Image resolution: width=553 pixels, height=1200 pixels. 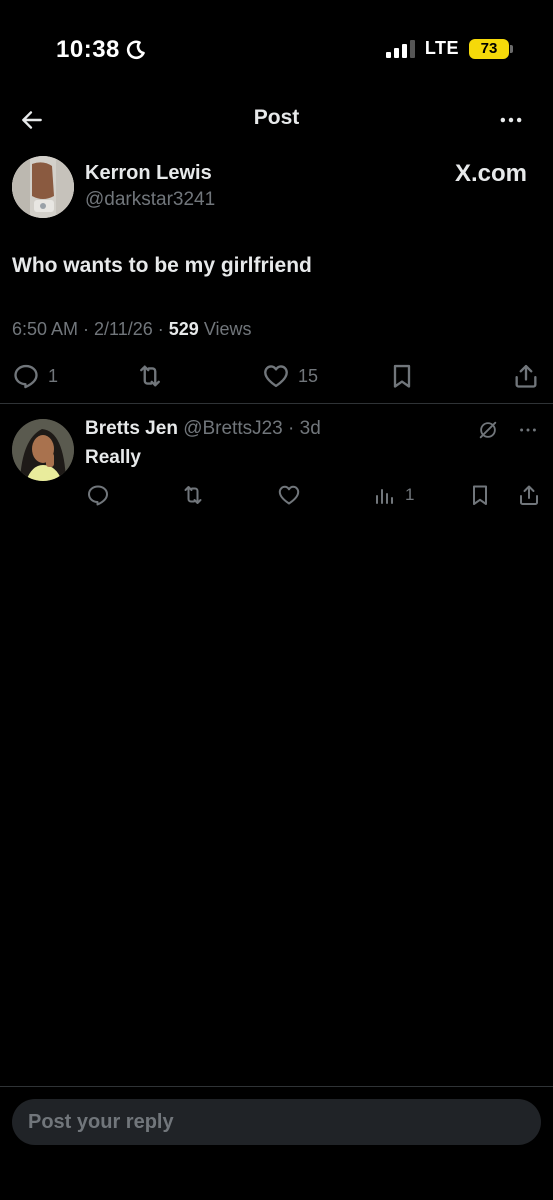 What do you see at coordinates (276, 403) in the screenshot?
I see `divider` at bounding box center [276, 403].